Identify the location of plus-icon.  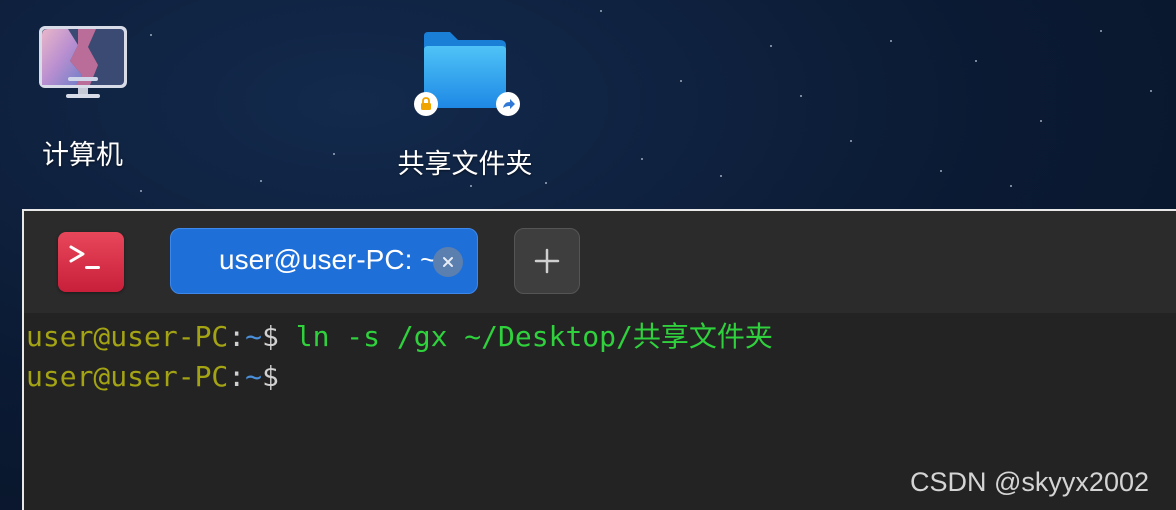
(547, 261).